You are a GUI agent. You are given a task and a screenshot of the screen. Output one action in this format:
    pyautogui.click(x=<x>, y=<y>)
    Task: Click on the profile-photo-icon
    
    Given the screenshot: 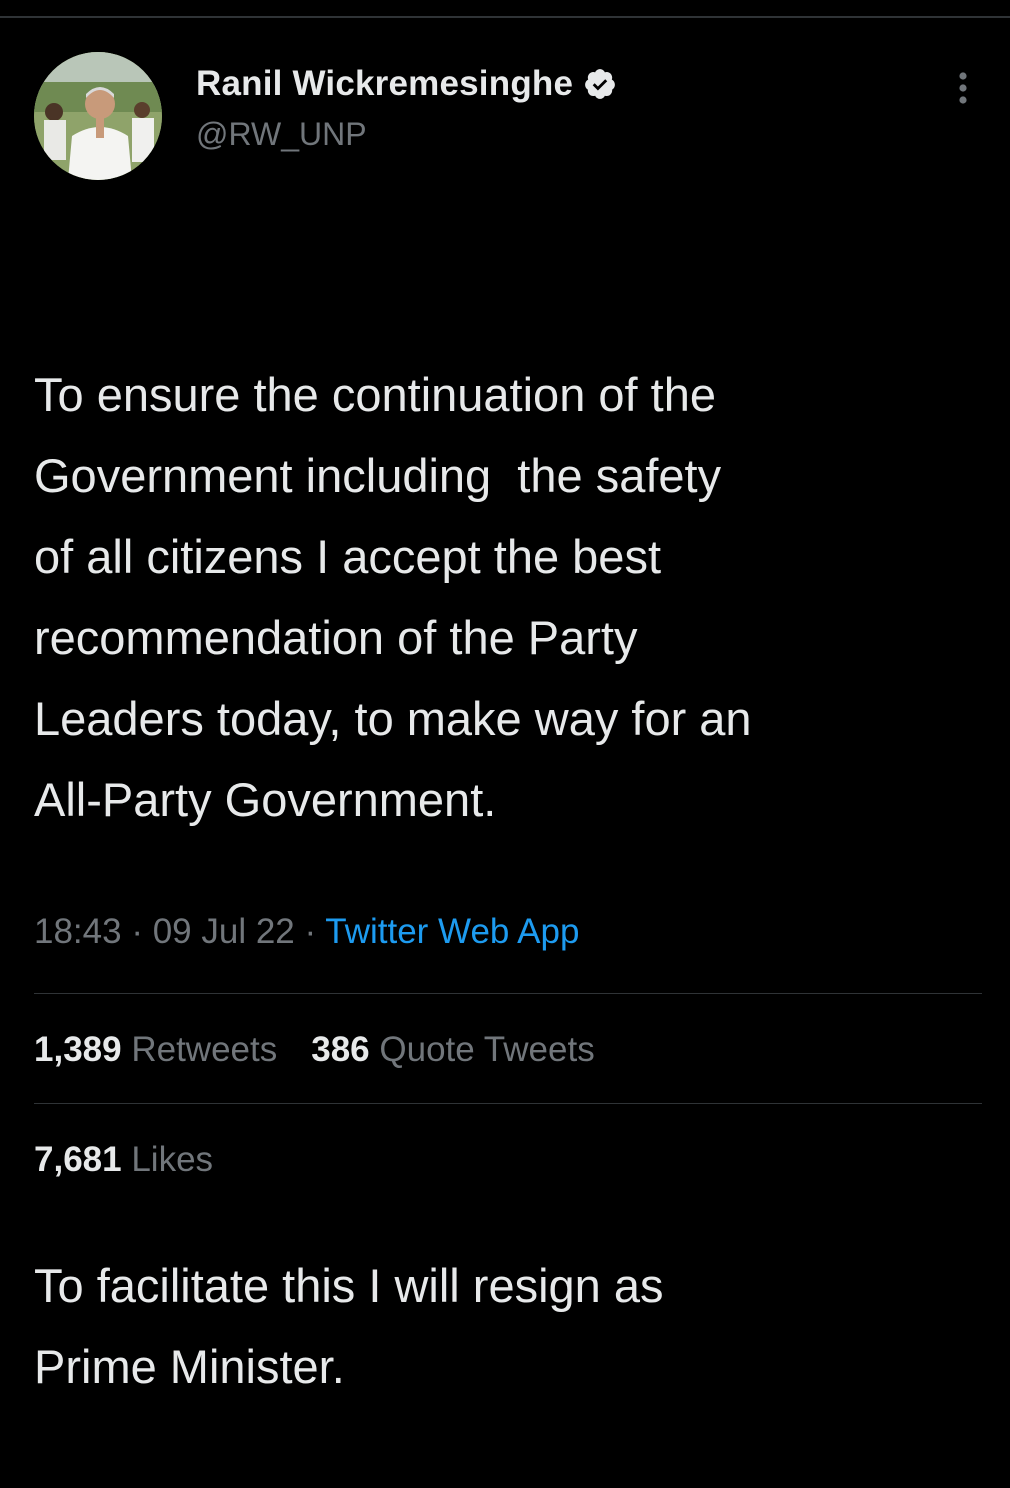 What is the action you would take?
    pyautogui.click(x=98, y=116)
    